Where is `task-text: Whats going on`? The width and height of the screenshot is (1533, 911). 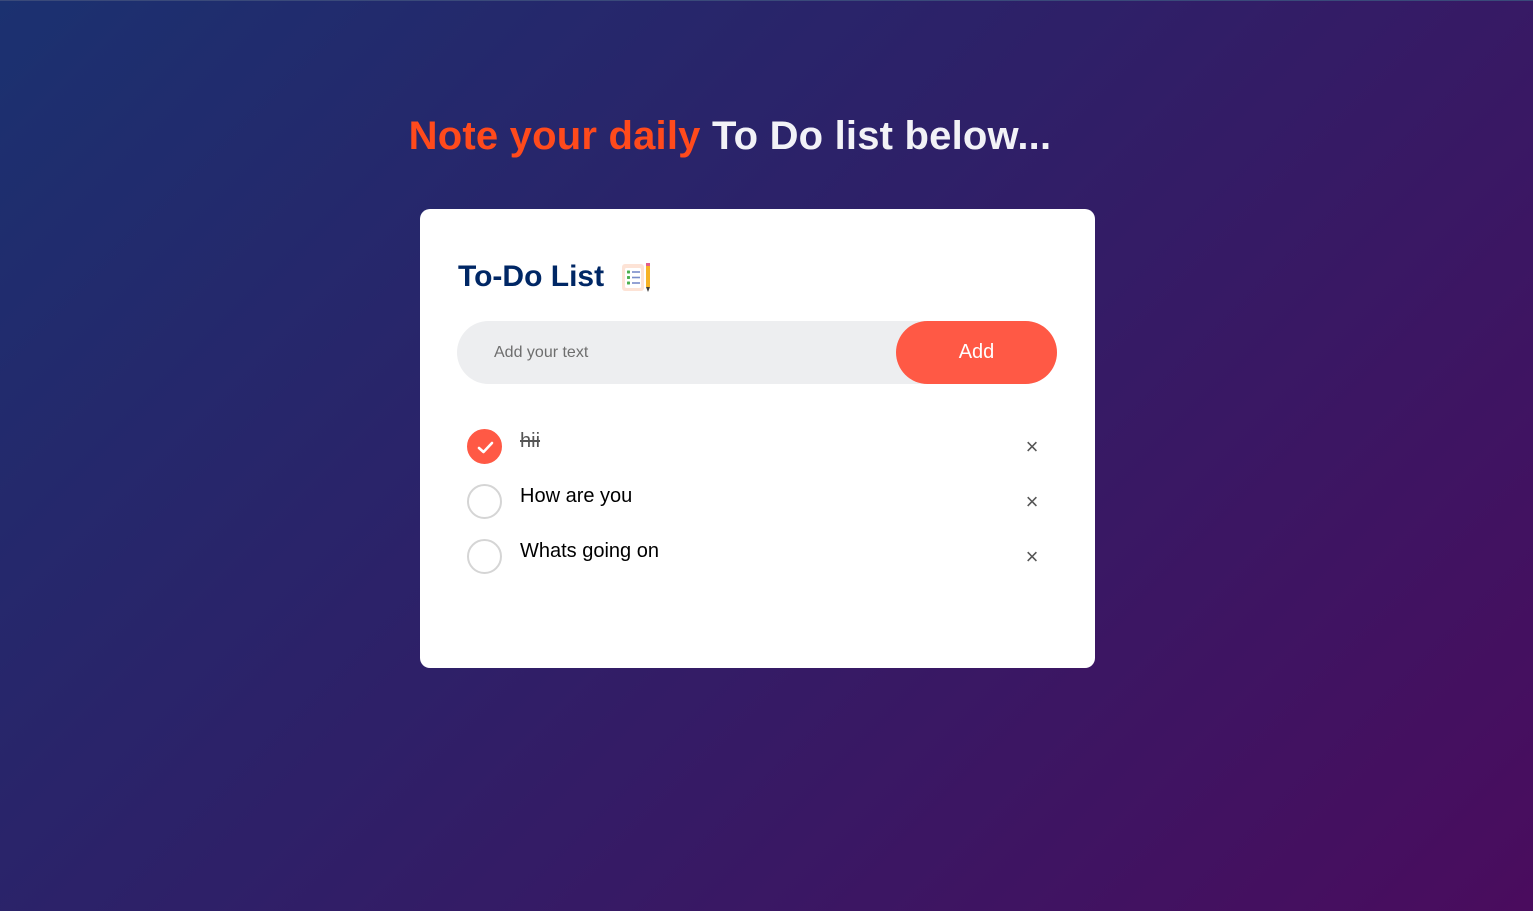
task-text: Whats going on is located at coordinates (589, 551).